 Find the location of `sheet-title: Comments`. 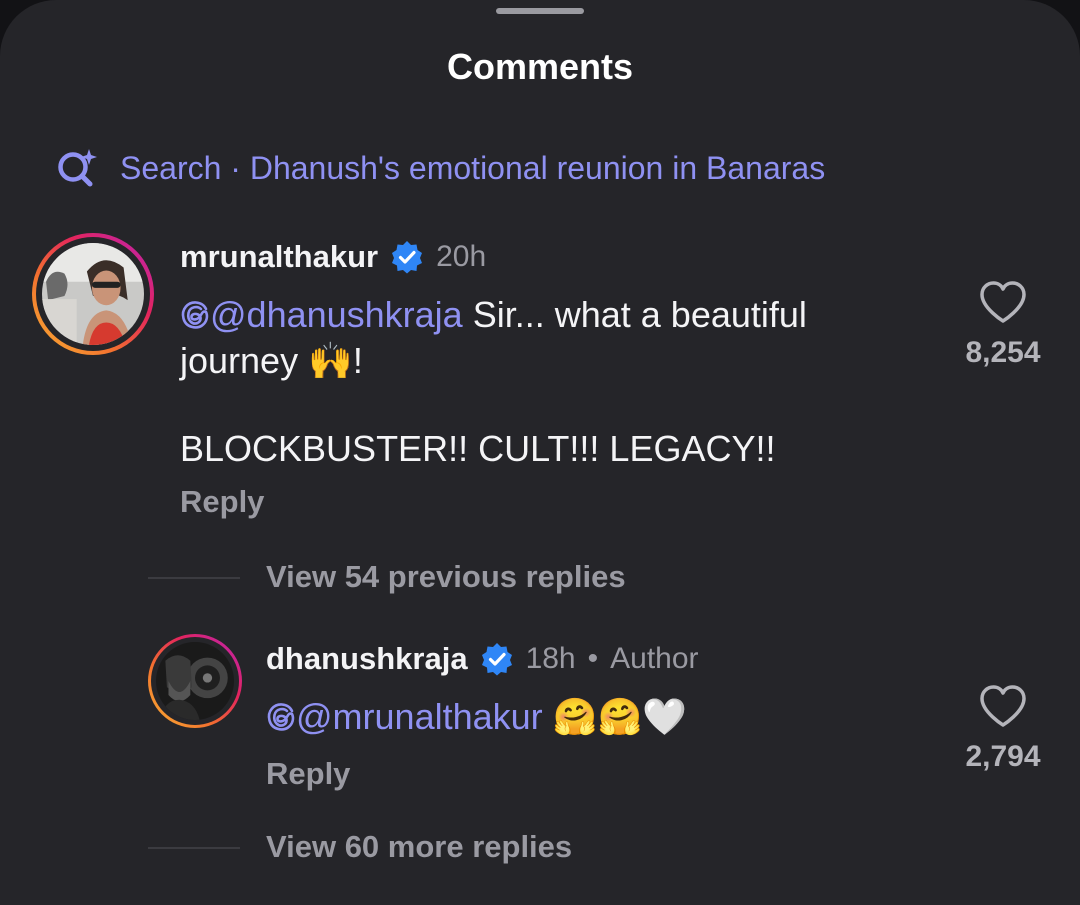

sheet-title: Comments is located at coordinates (540, 66).